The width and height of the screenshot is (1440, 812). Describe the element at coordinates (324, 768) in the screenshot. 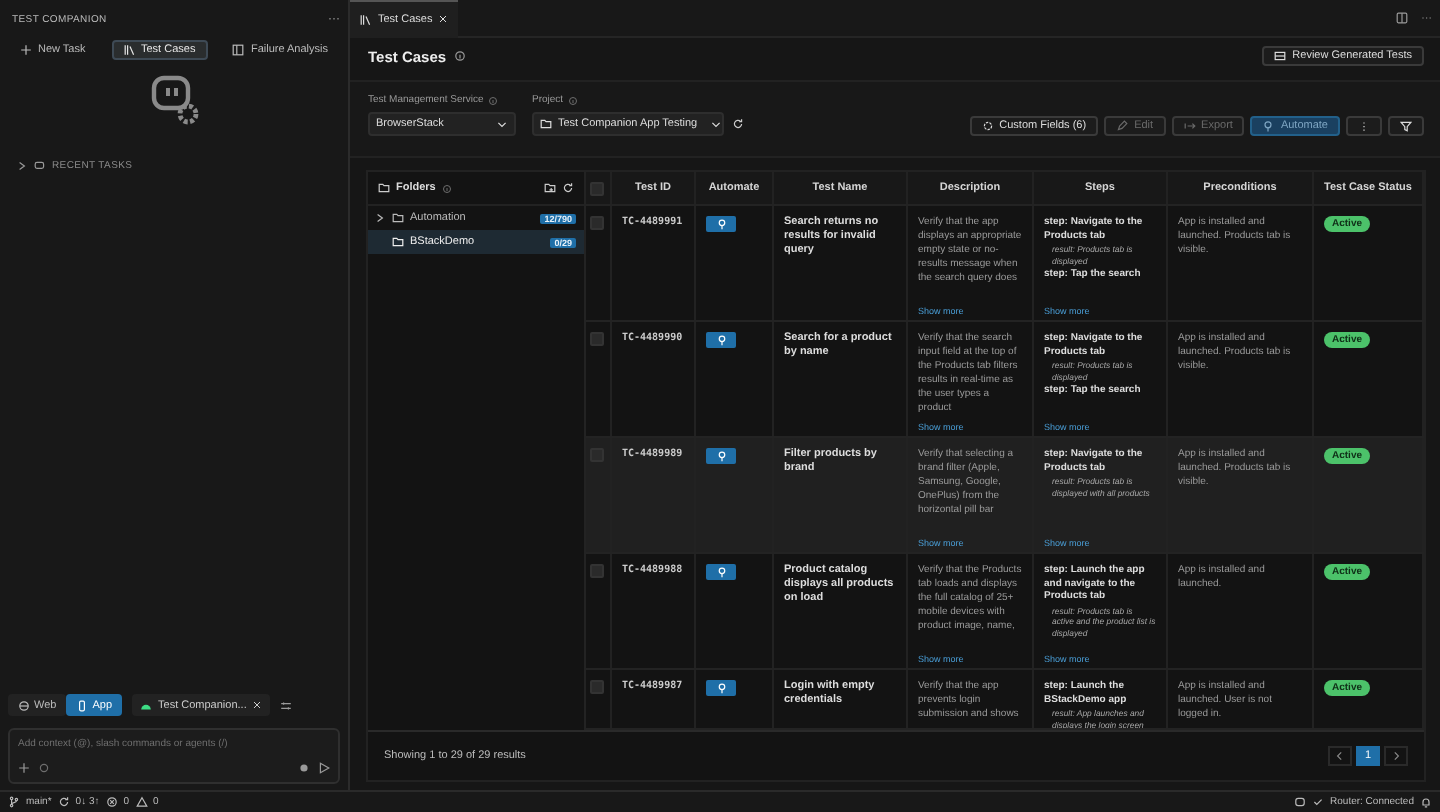

I see `send-icon` at that location.